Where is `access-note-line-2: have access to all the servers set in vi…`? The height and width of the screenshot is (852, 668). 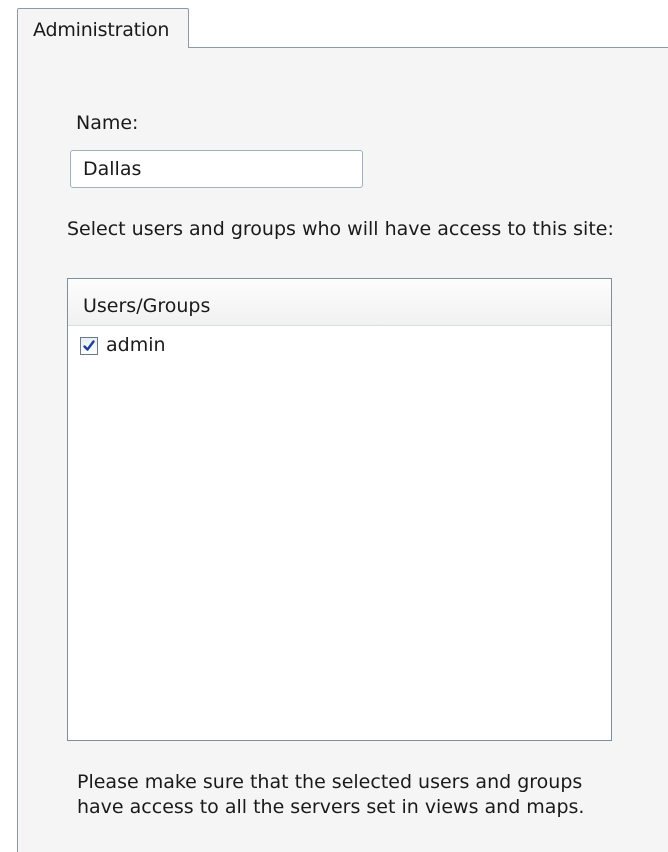
access-note-line-2: have access to all the servers set in vi… is located at coordinates (331, 807).